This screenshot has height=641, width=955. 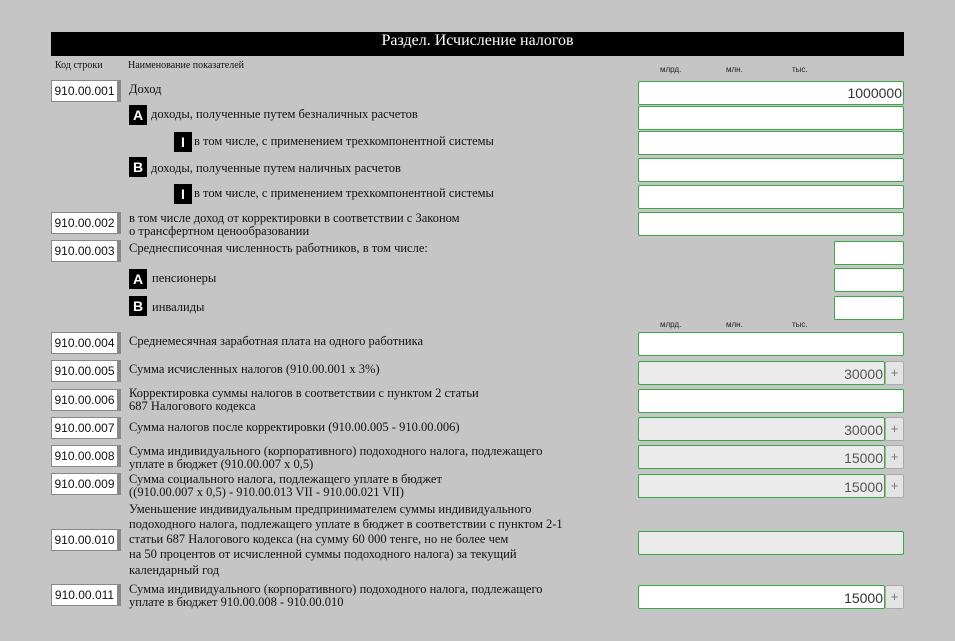 What do you see at coordinates (192, 406) in the screenshot?
I see `row-label-line: 687 Налогового кодекса` at bounding box center [192, 406].